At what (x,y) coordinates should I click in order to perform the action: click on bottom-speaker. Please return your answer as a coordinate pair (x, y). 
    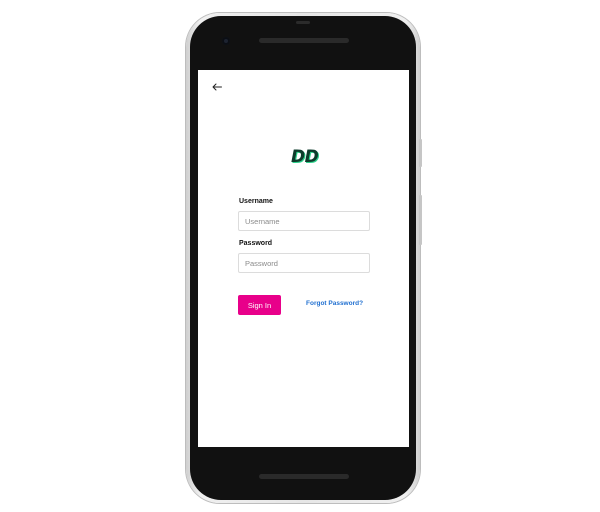
    Looking at the image, I should click on (304, 476).